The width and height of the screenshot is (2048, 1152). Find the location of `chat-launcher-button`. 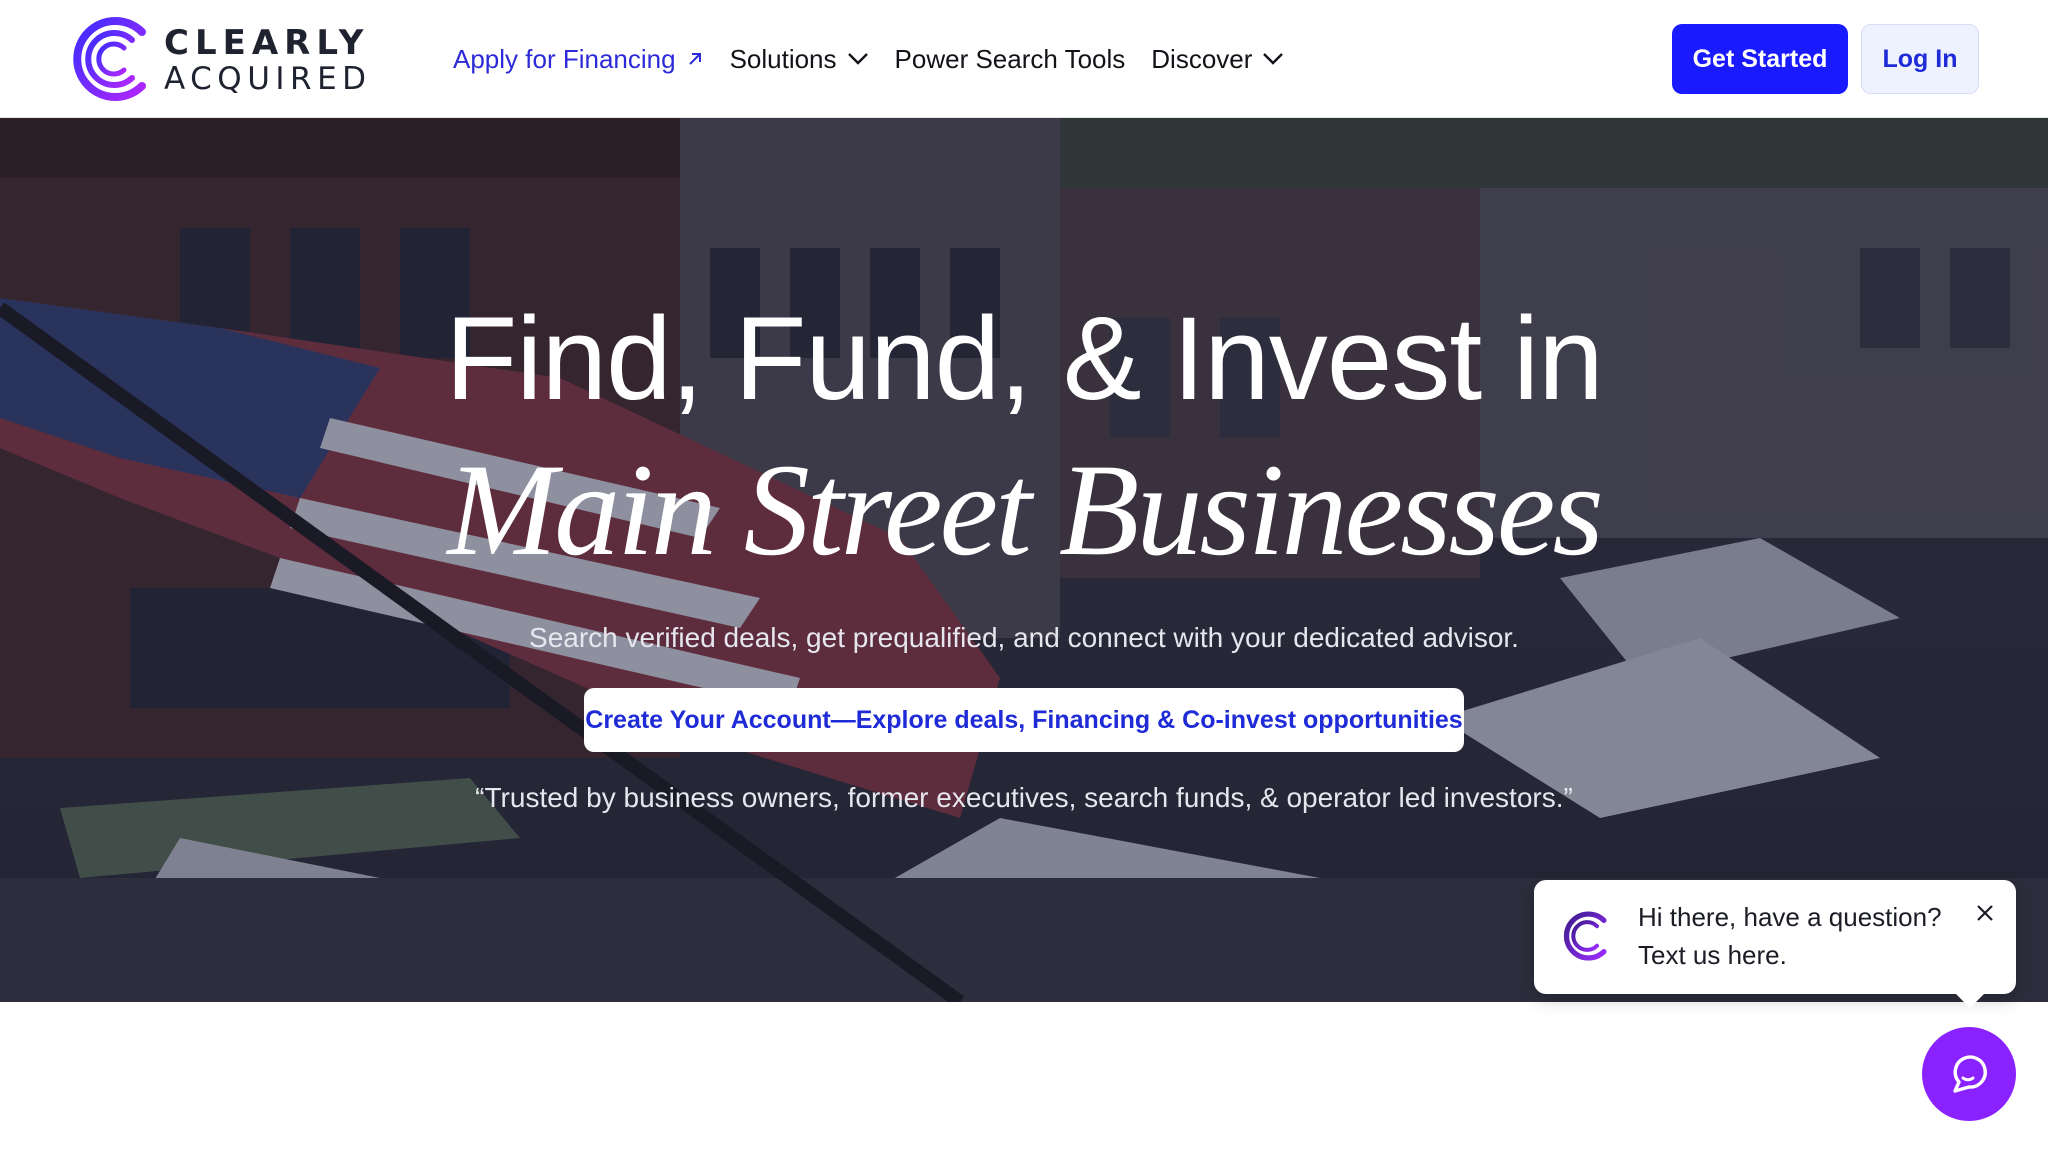

chat-launcher-button is located at coordinates (1969, 1074).